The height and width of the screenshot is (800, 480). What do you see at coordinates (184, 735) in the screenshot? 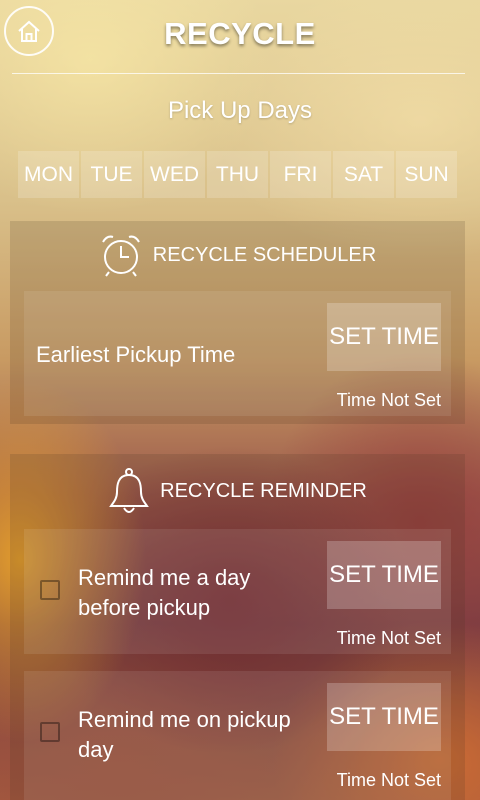
I see `reminder-pickup-day-label: Remind me on pickup day` at bounding box center [184, 735].